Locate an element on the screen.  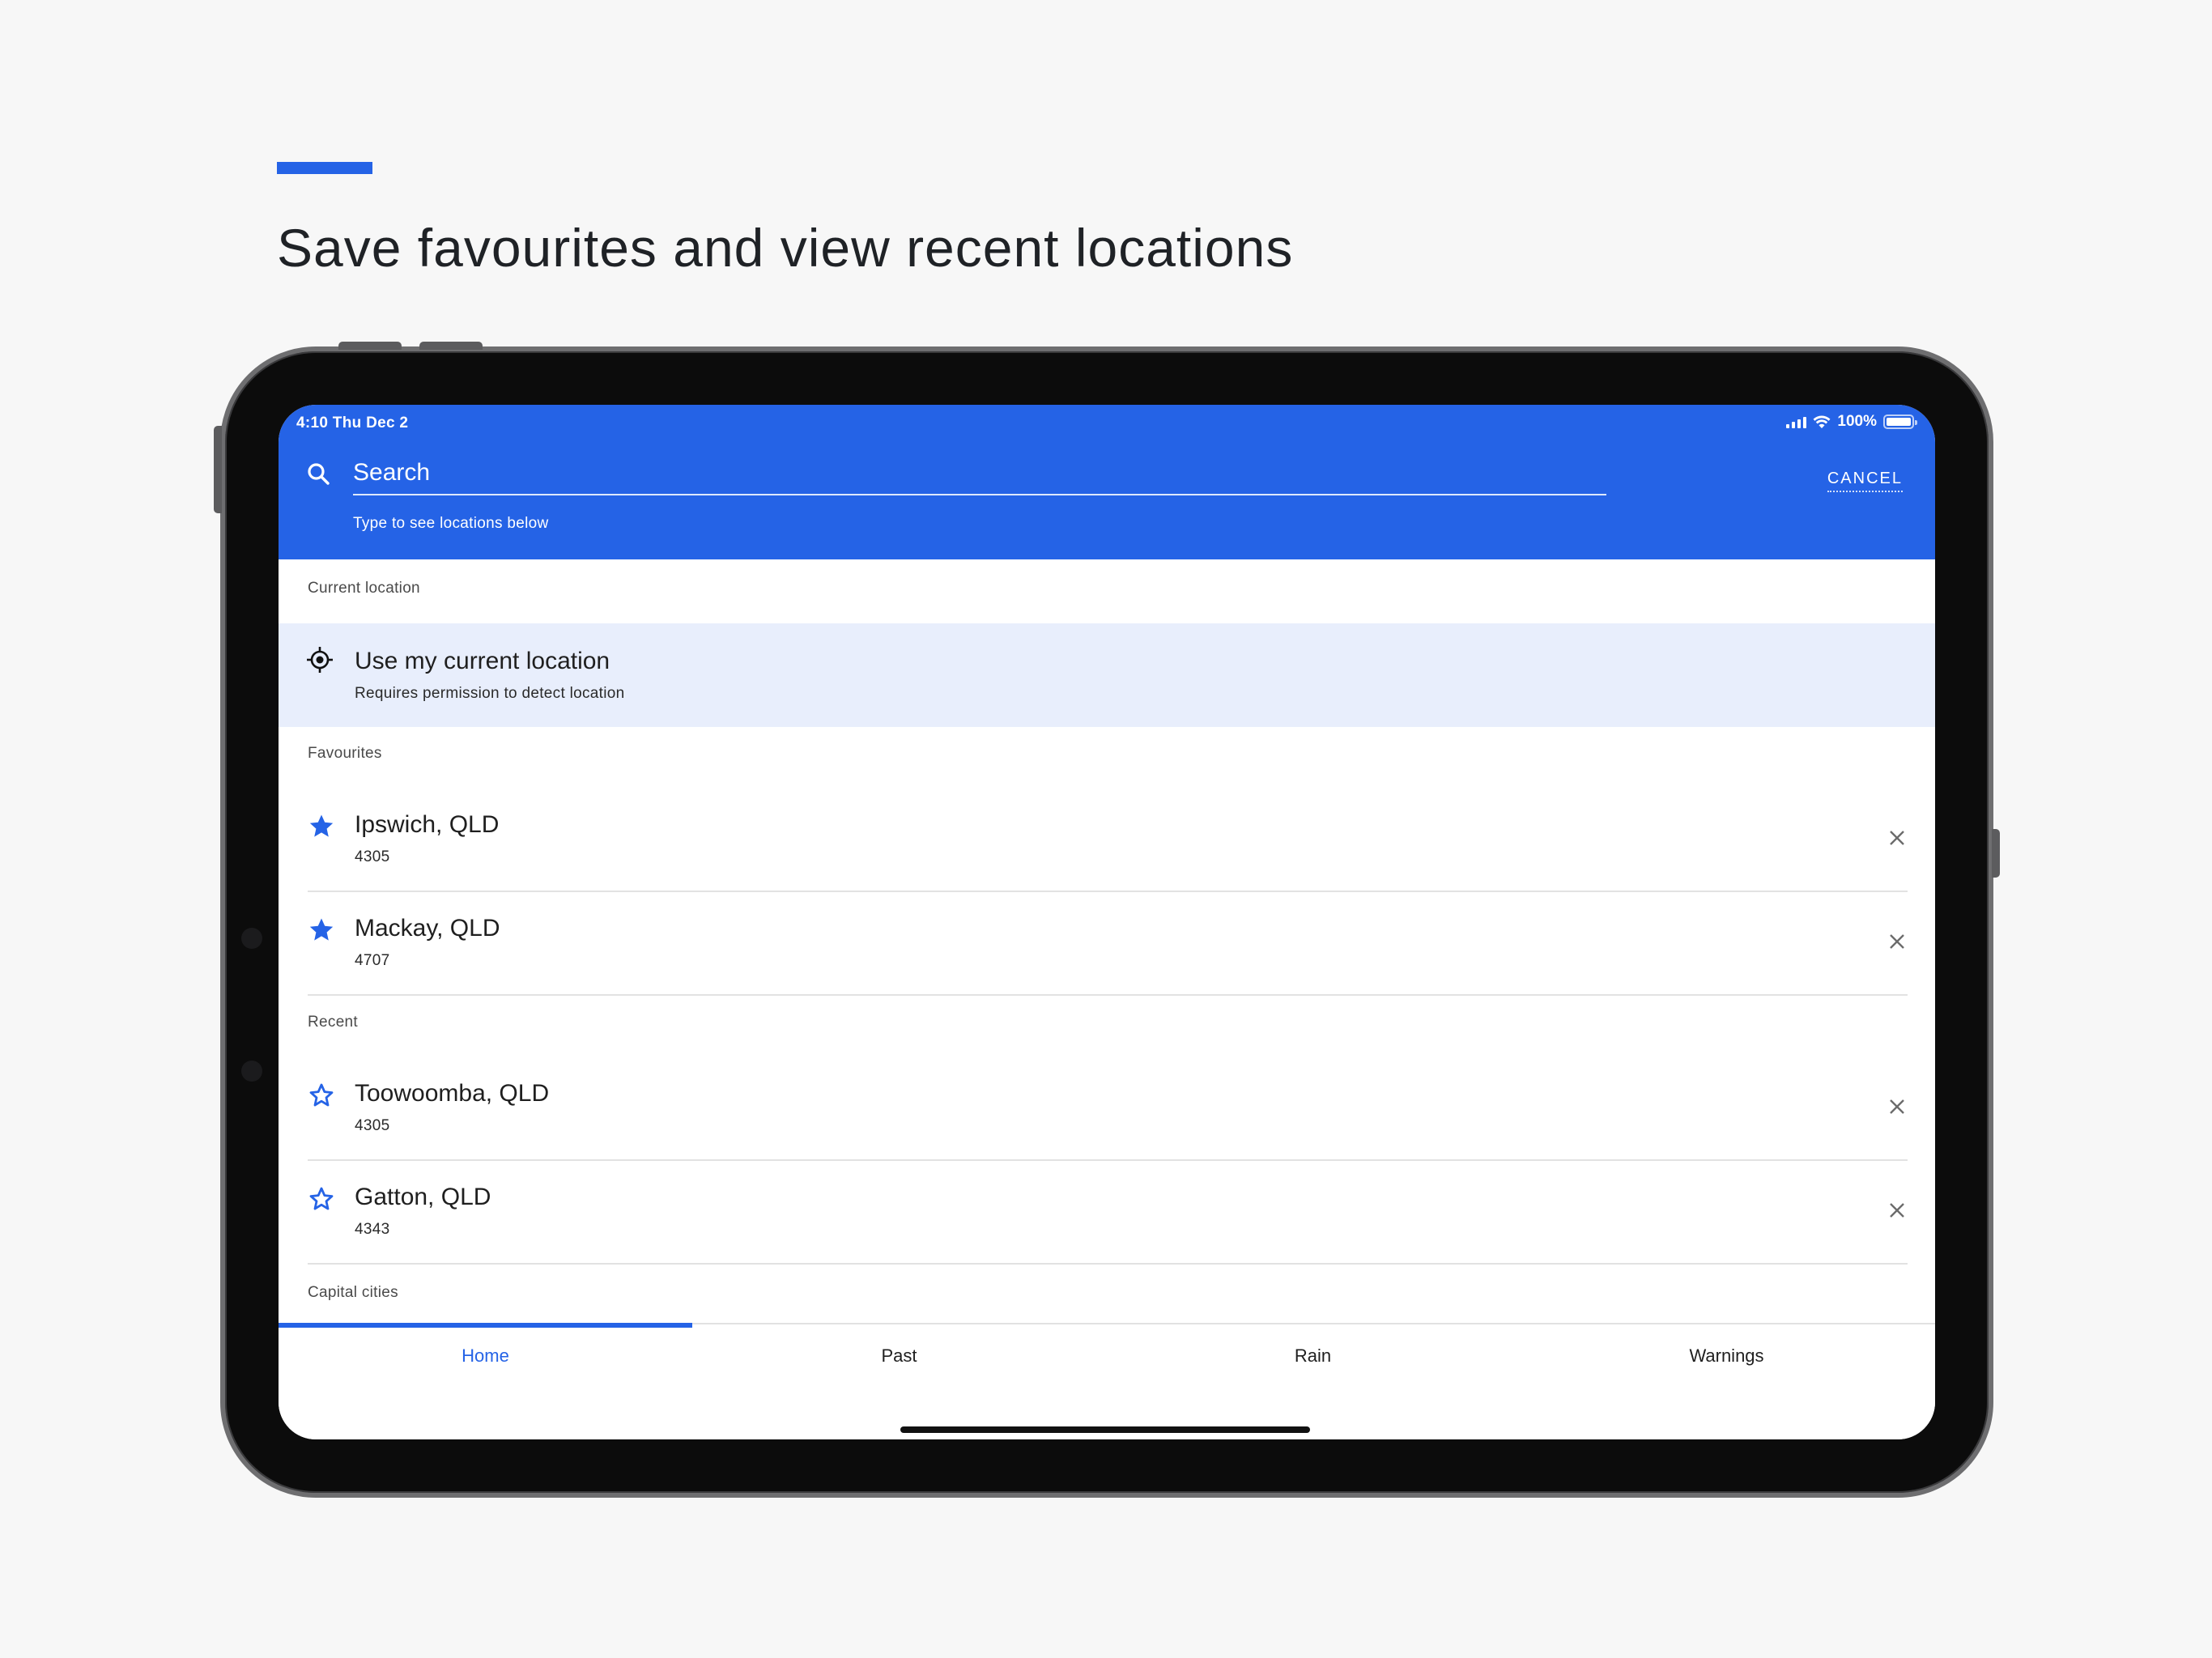
tab-warnings: Warnings is located at coordinates (1727, 1356).